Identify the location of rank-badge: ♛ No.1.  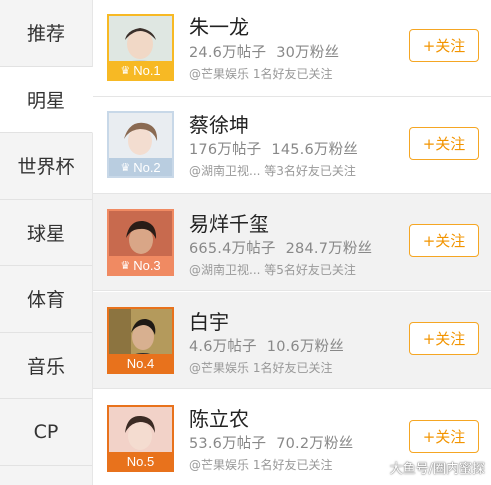
(140, 70).